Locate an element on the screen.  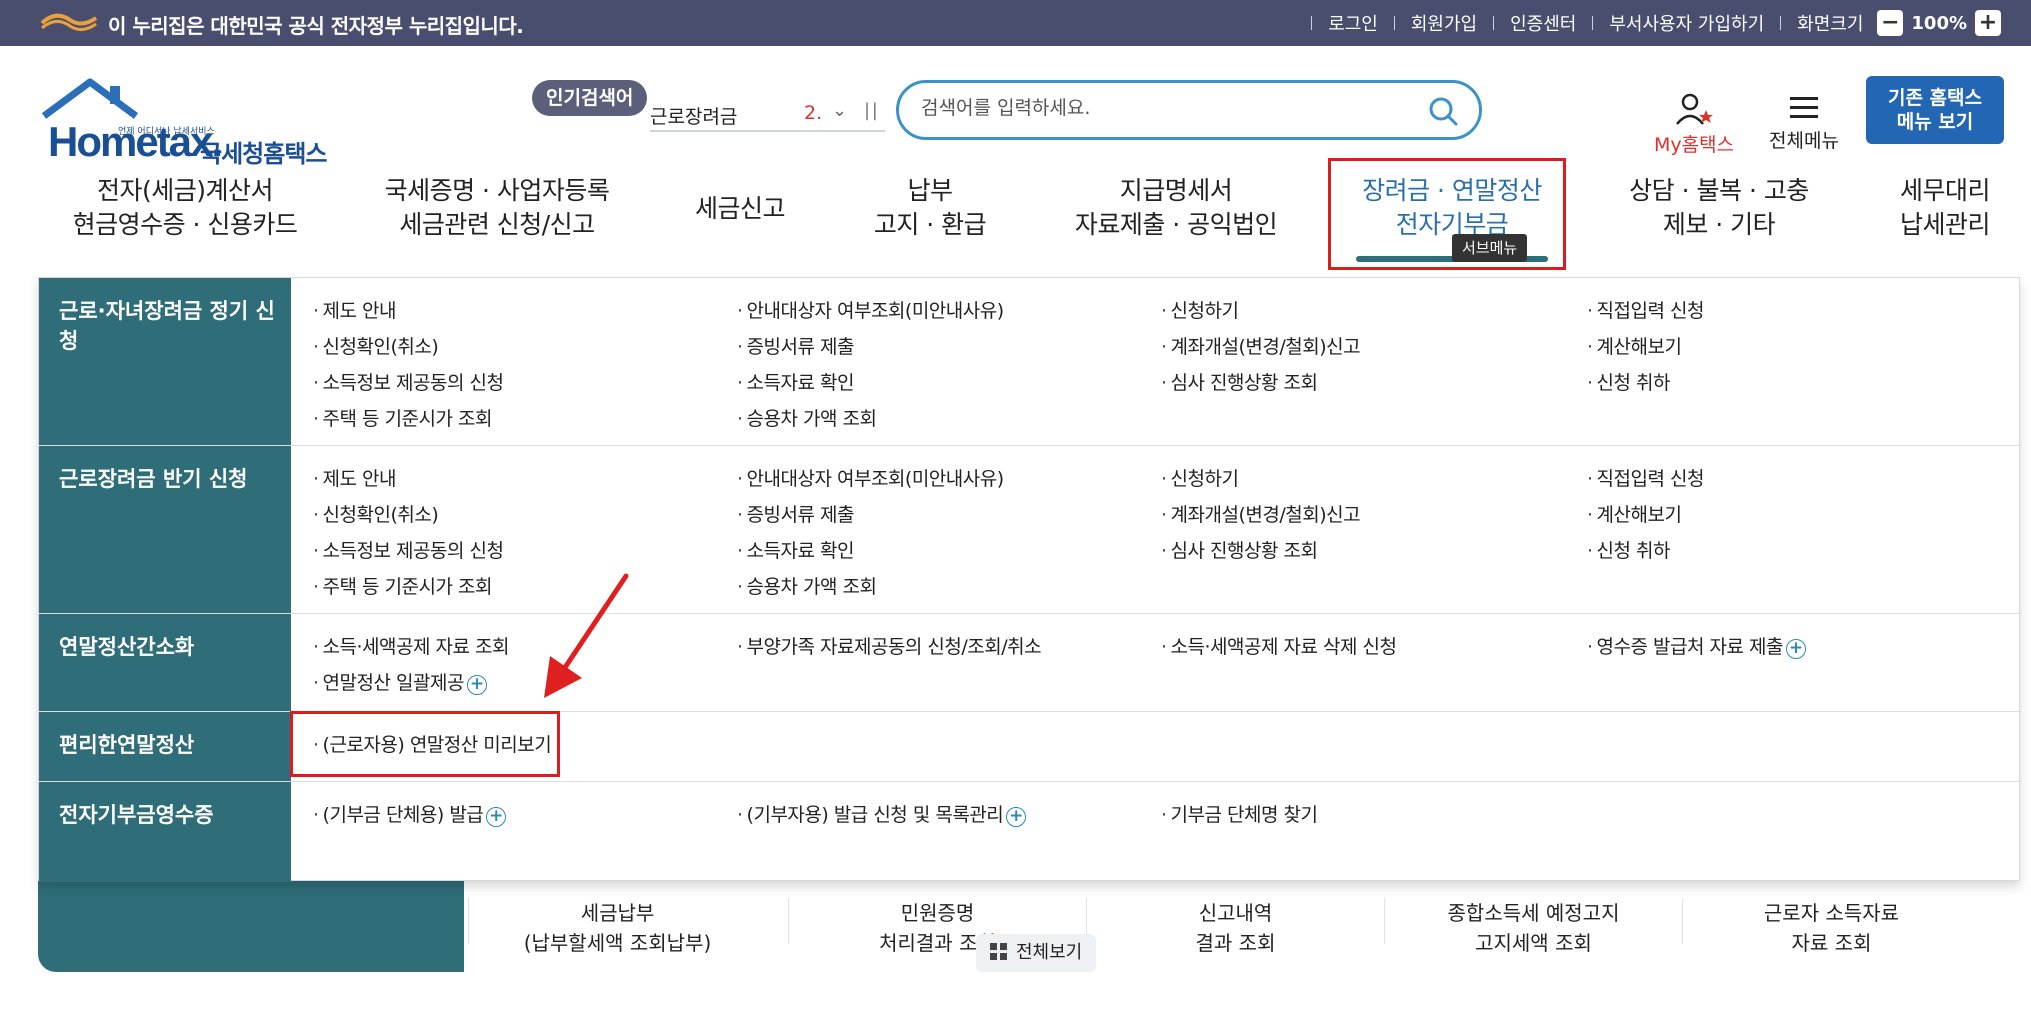
view-all-button: 전체보기 is located at coordinates (1036, 953).